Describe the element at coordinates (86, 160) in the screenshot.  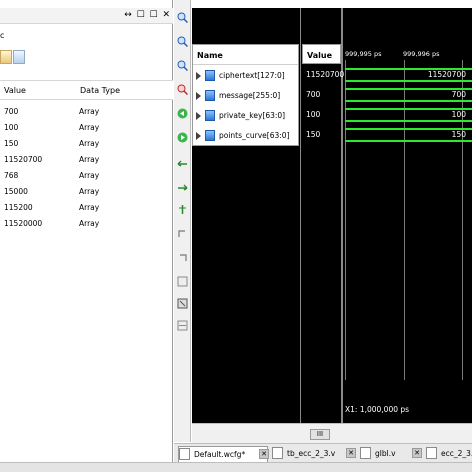
I see `table-row: 11520700 Array` at that location.